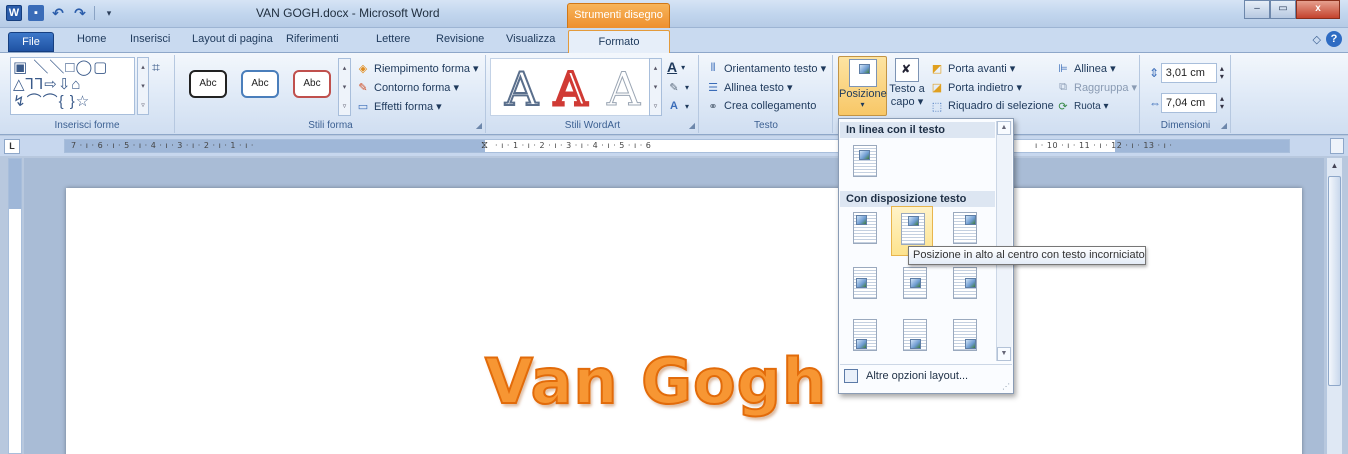  What do you see at coordinates (58, 13) in the screenshot?
I see `undo-icon: ↶` at bounding box center [58, 13].